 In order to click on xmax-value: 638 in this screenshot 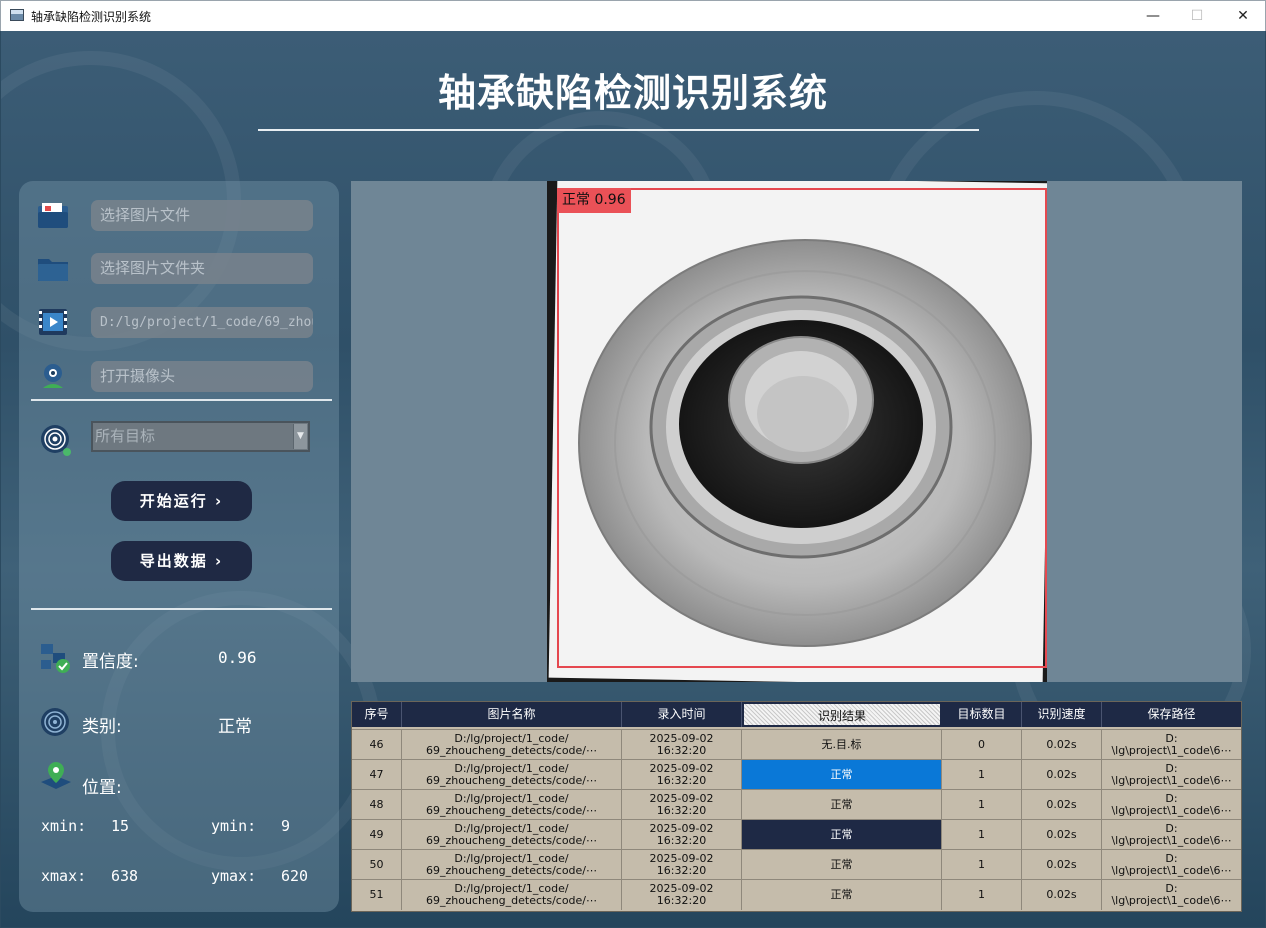, I will do `click(125, 876)`.